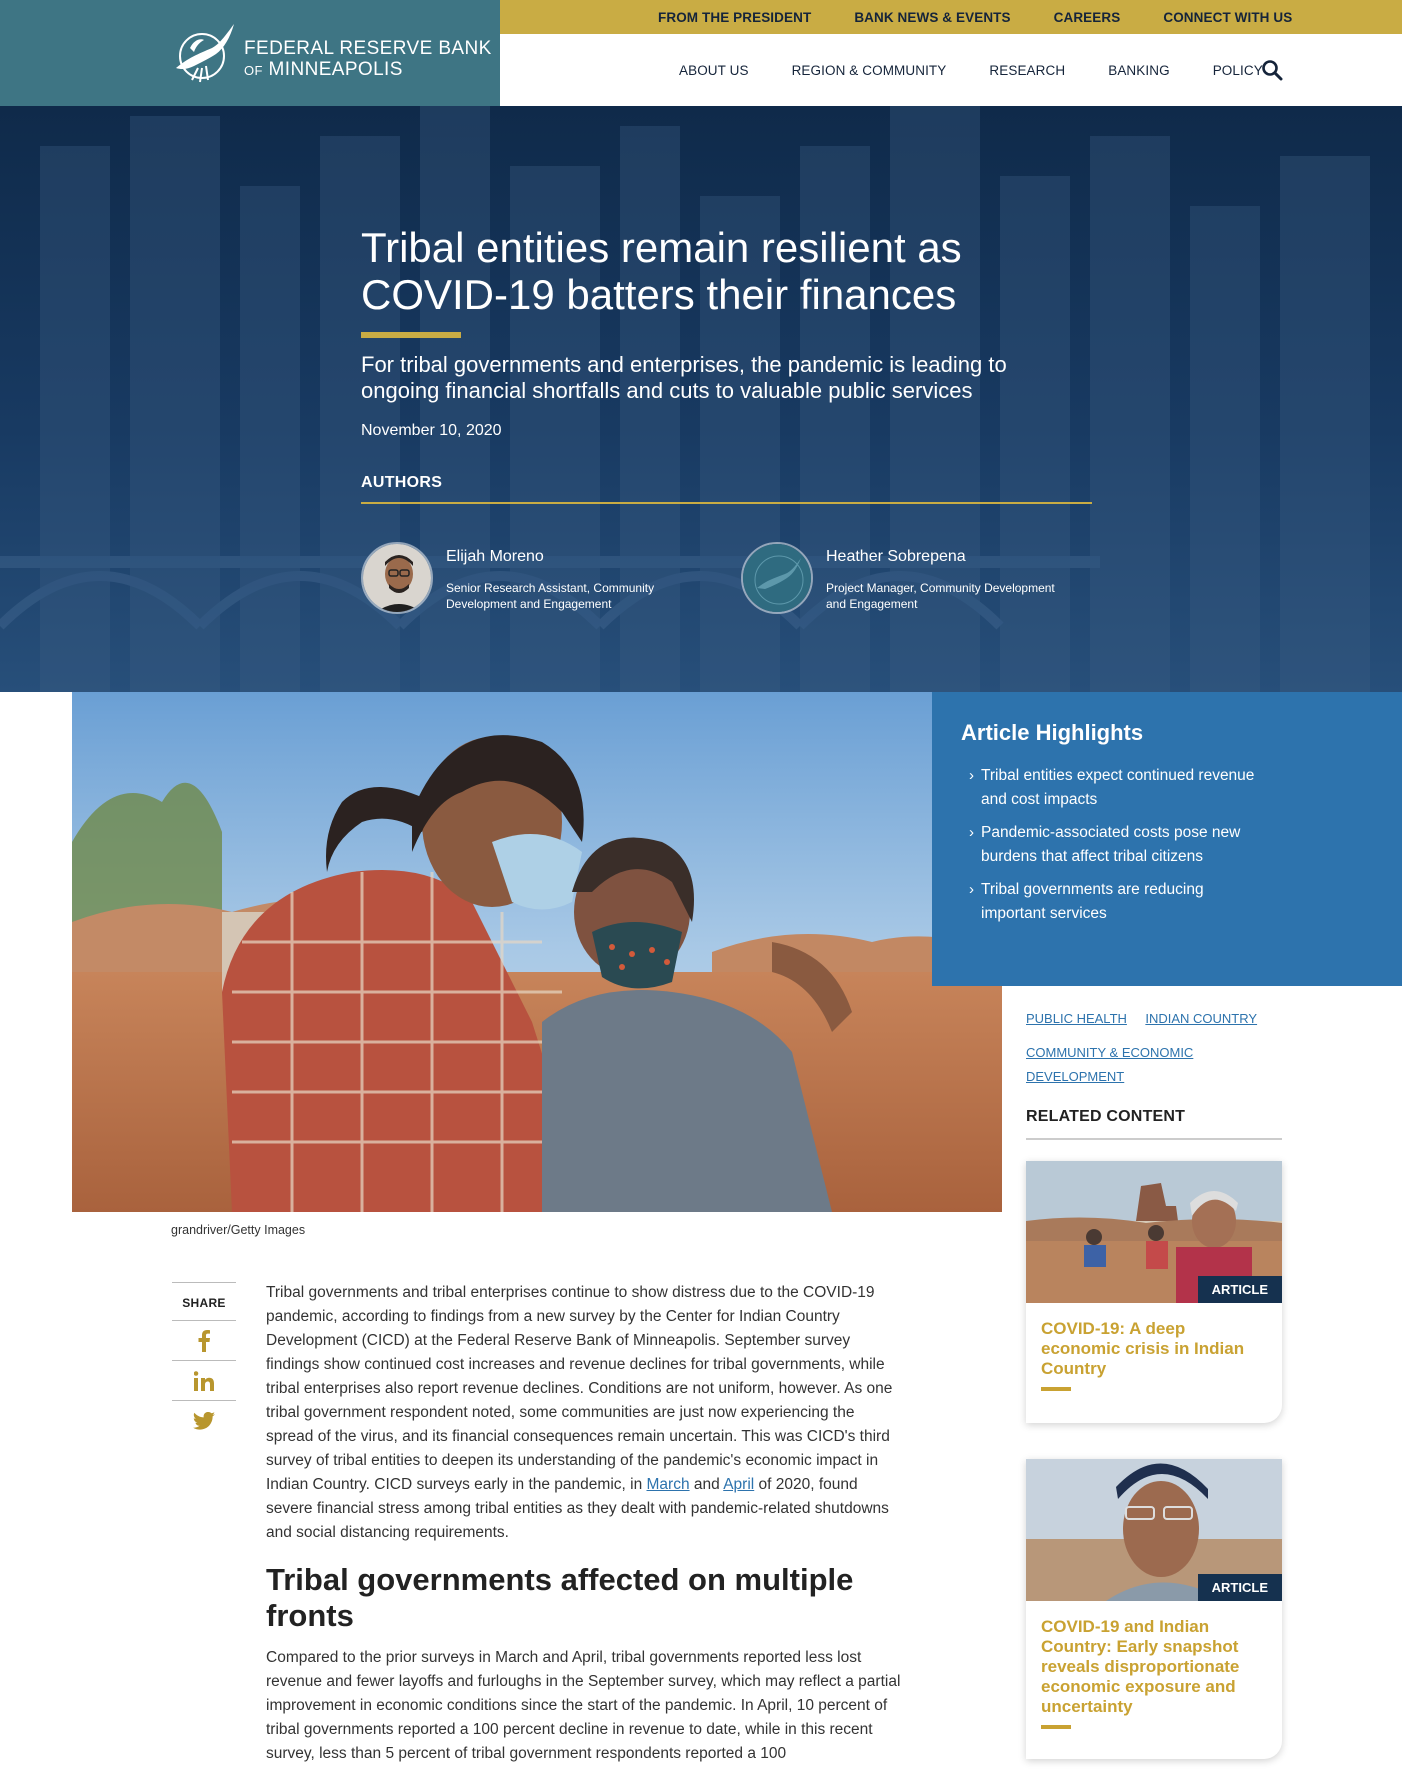 This screenshot has height=1776, width=1402. Describe the element at coordinates (706, 1484) in the screenshot. I see `paragraph-text: and` at that location.